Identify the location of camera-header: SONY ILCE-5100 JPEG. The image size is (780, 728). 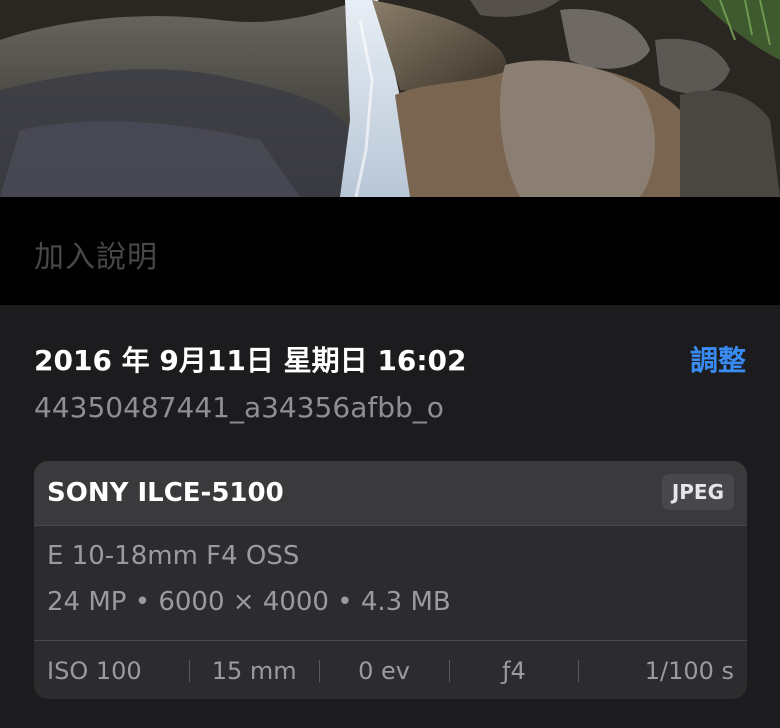
(390, 493).